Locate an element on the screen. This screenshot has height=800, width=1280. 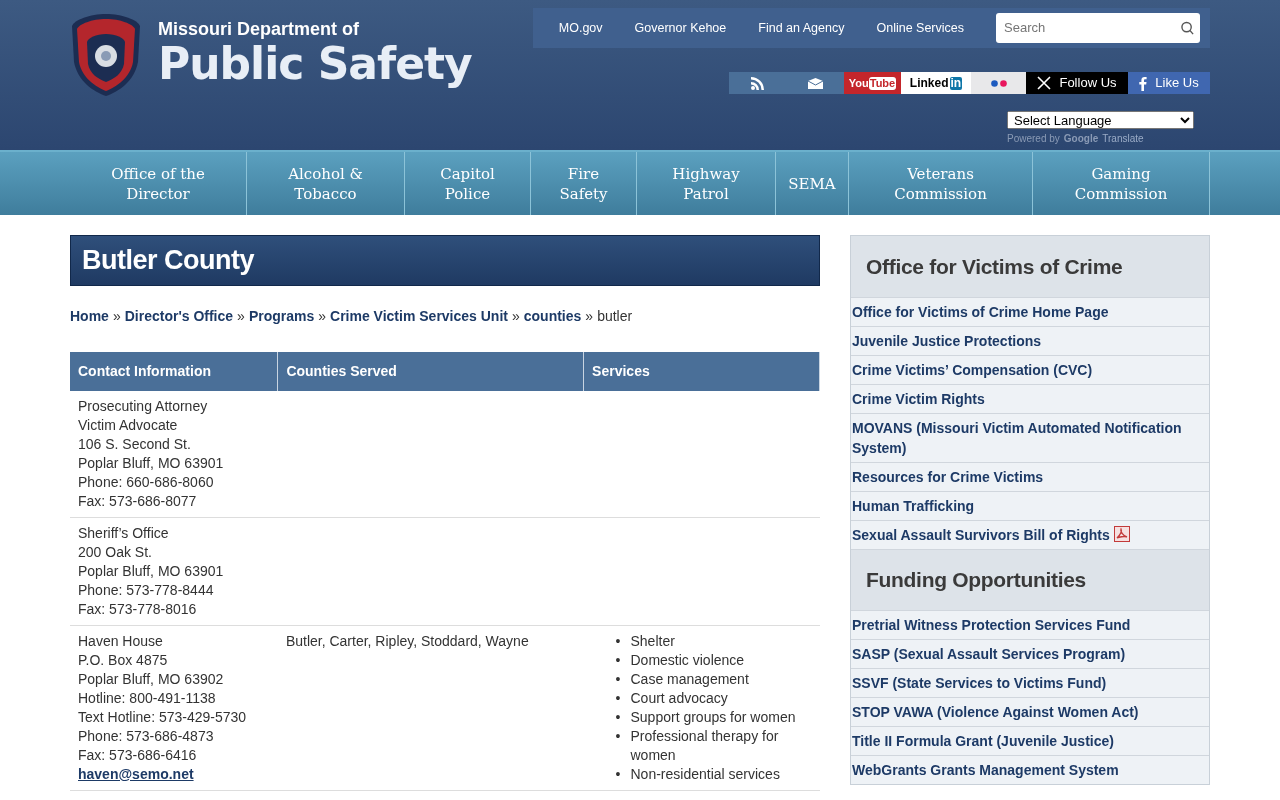
social-link: YouTube is located at coordinates (872, 83).